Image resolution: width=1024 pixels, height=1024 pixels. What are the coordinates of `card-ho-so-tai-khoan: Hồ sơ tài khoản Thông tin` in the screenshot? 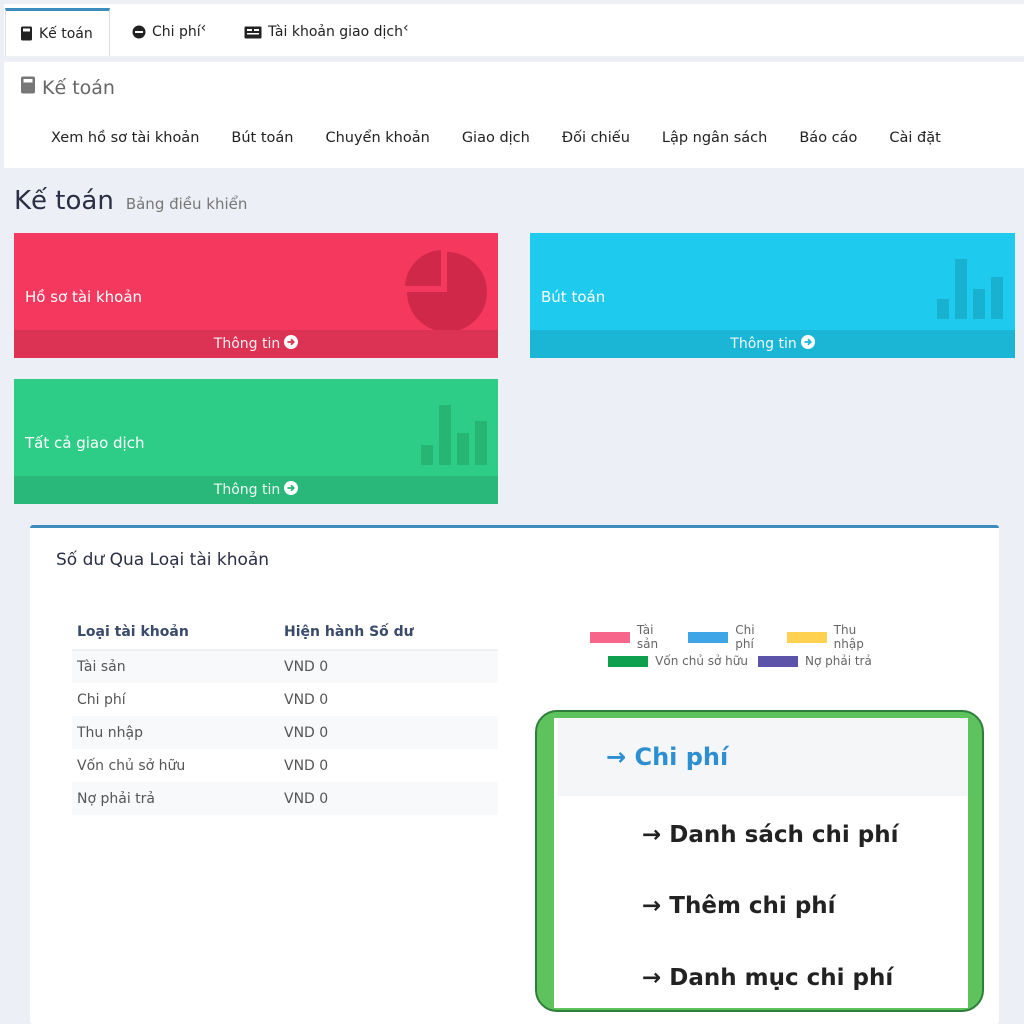 It's located at (256, 295).